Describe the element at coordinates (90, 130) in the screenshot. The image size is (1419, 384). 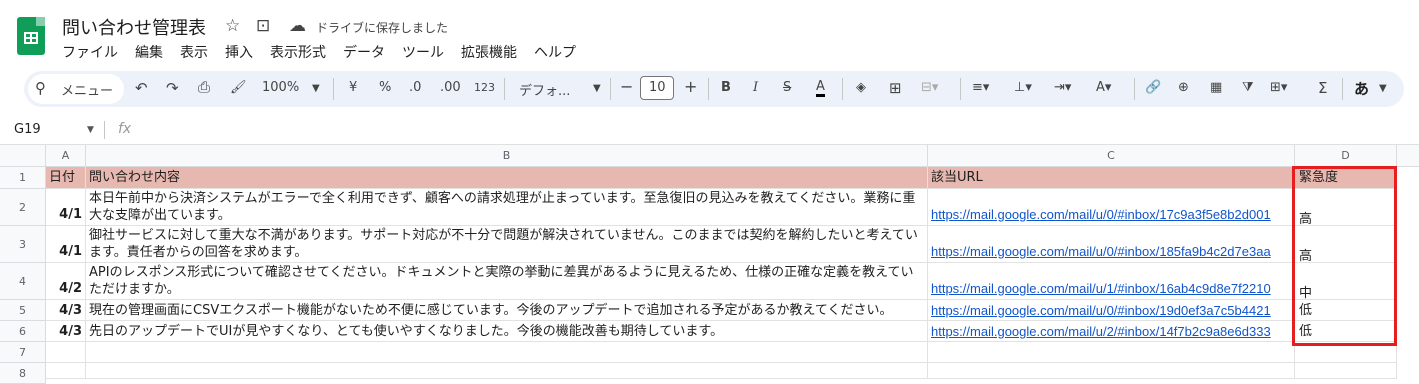
I see `name-box-dropdown-icon: ▼` at that location.